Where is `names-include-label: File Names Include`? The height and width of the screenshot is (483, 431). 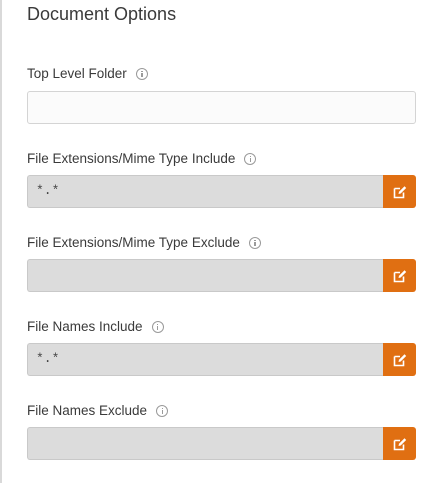 names-include-label: File Names Include is located at coordinates (95, 326).